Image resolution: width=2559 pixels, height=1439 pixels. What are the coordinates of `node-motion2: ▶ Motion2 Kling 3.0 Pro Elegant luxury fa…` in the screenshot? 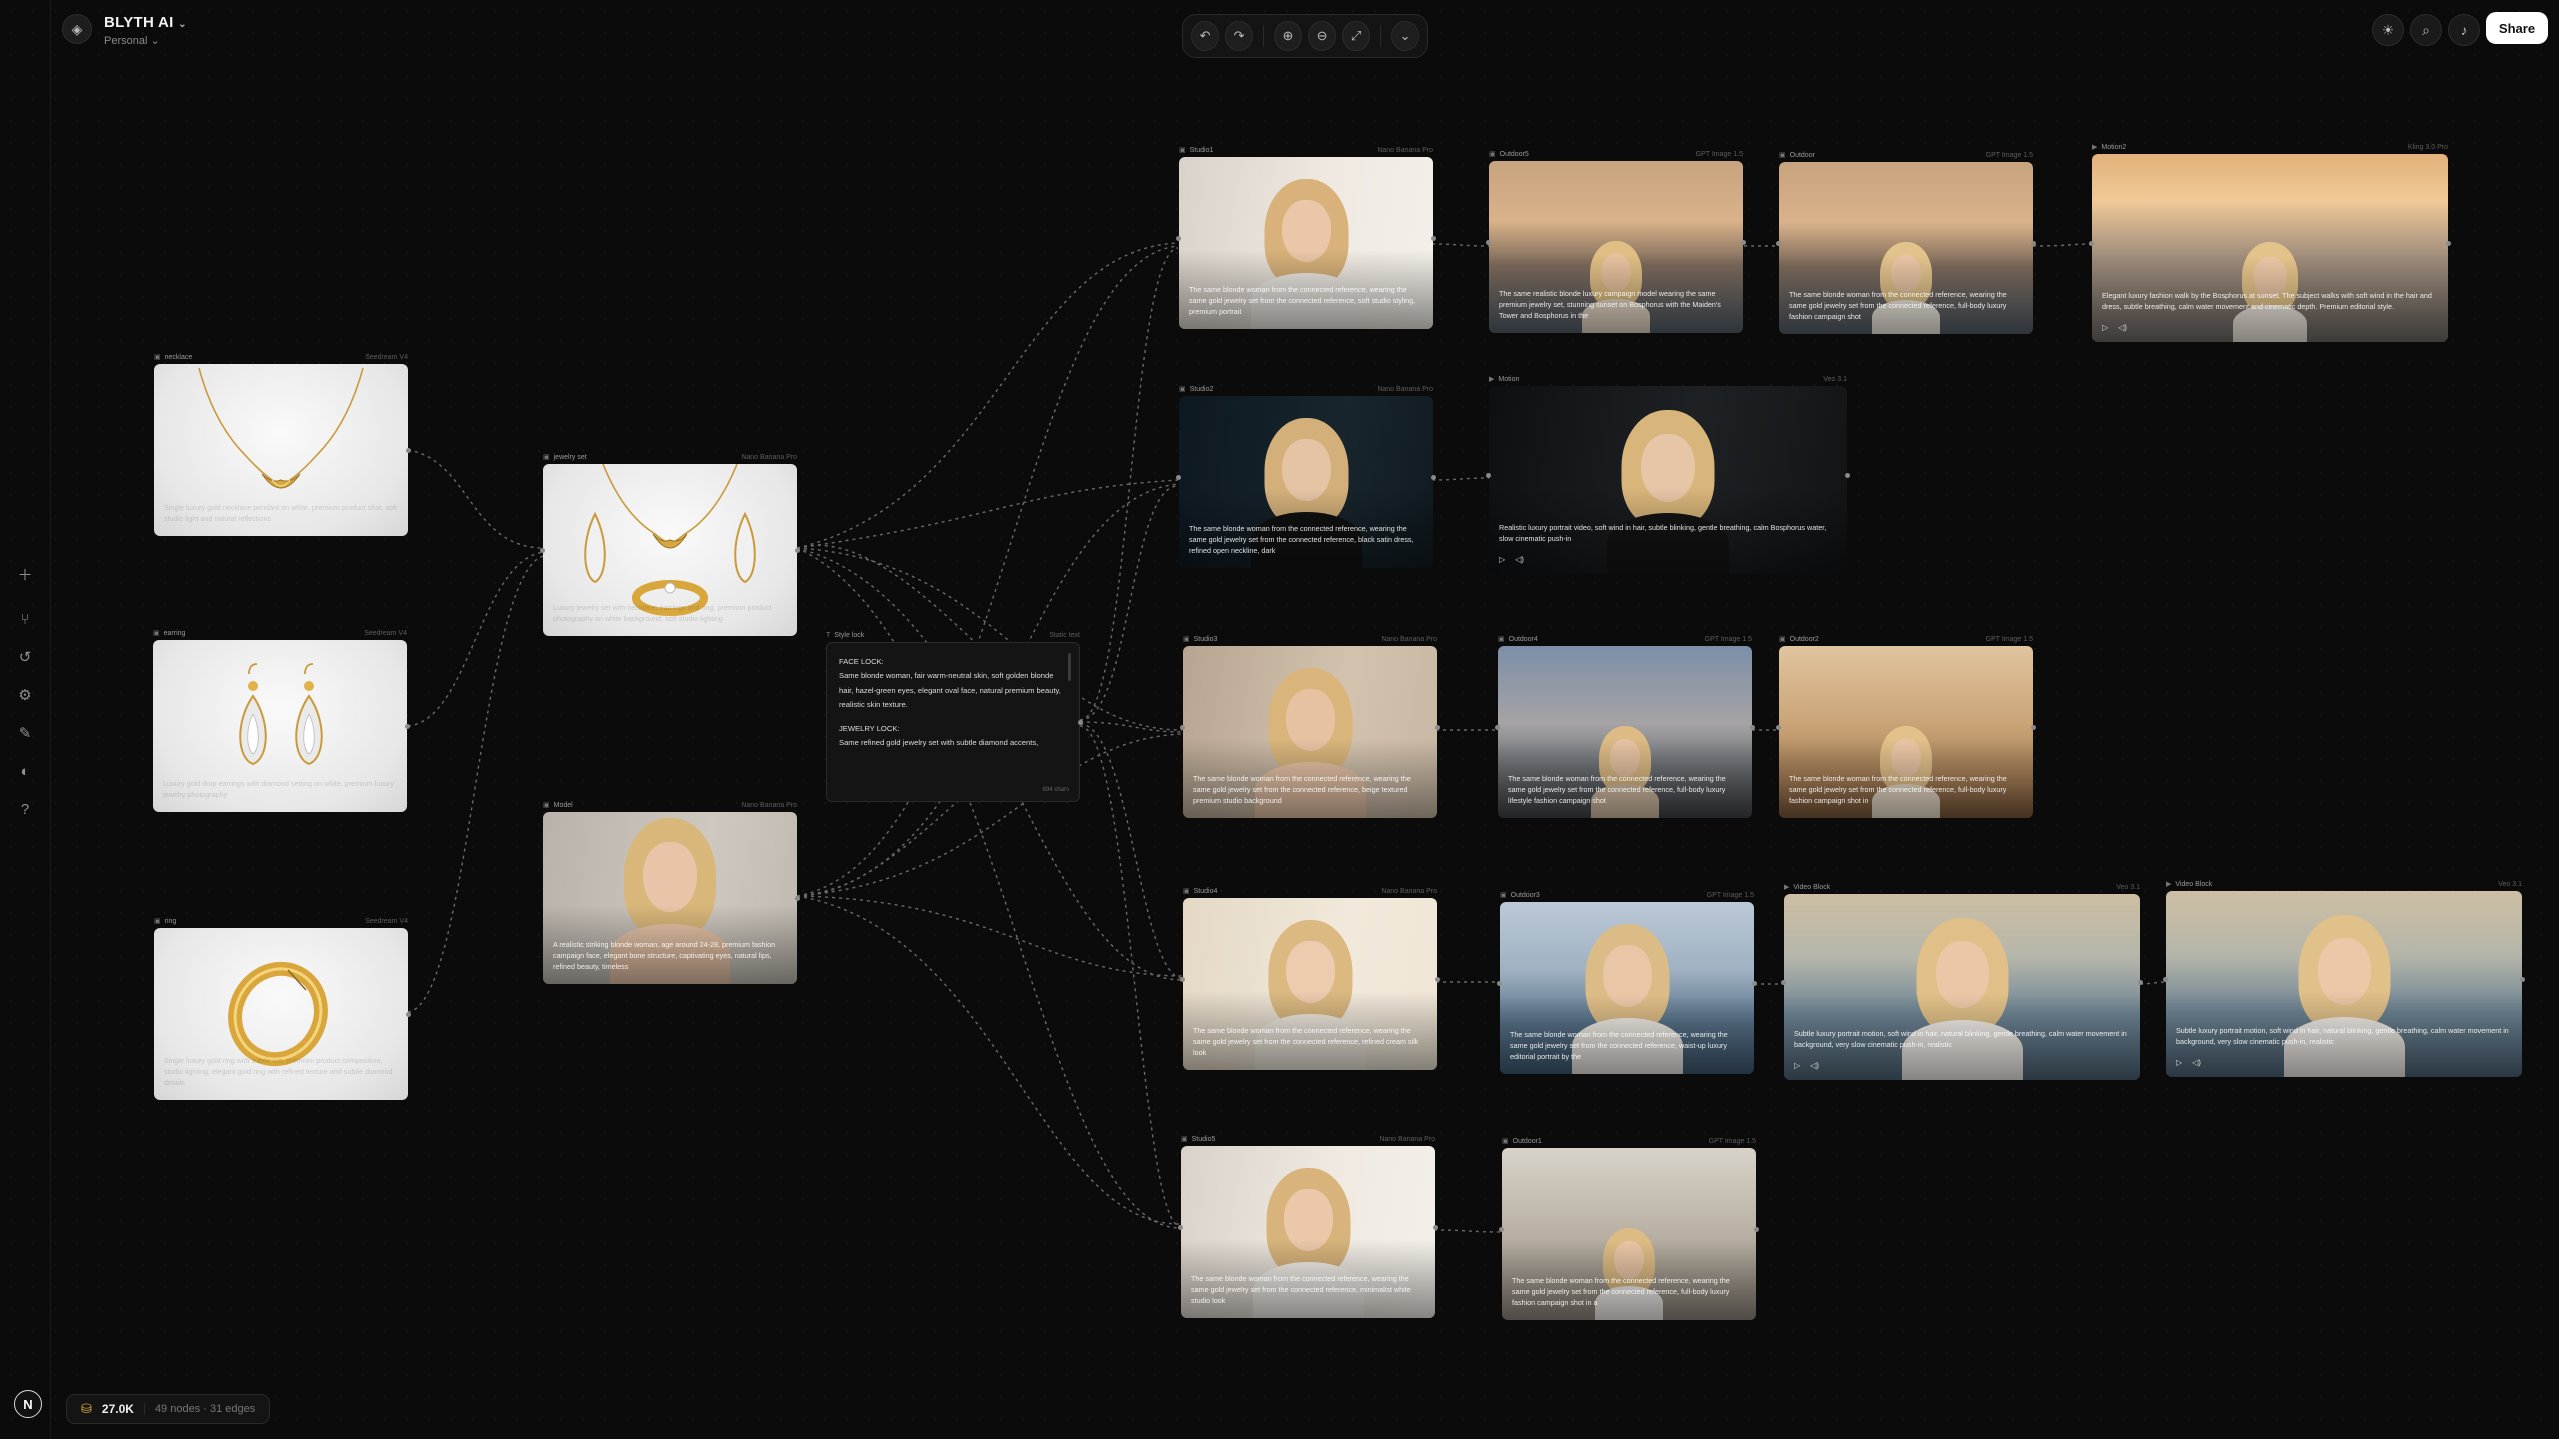 It's located at (2270, 241).